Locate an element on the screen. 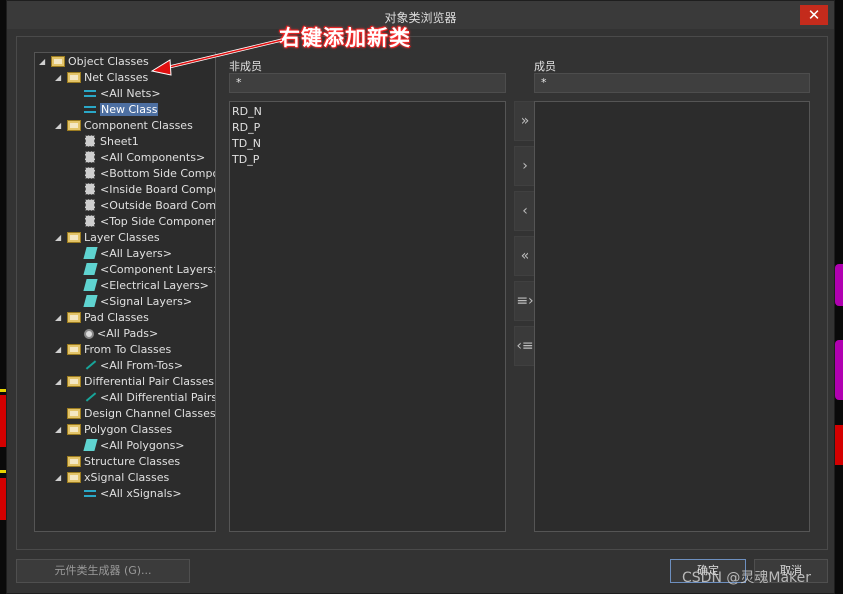  pcb-pad is located at coordinates (839, 370).